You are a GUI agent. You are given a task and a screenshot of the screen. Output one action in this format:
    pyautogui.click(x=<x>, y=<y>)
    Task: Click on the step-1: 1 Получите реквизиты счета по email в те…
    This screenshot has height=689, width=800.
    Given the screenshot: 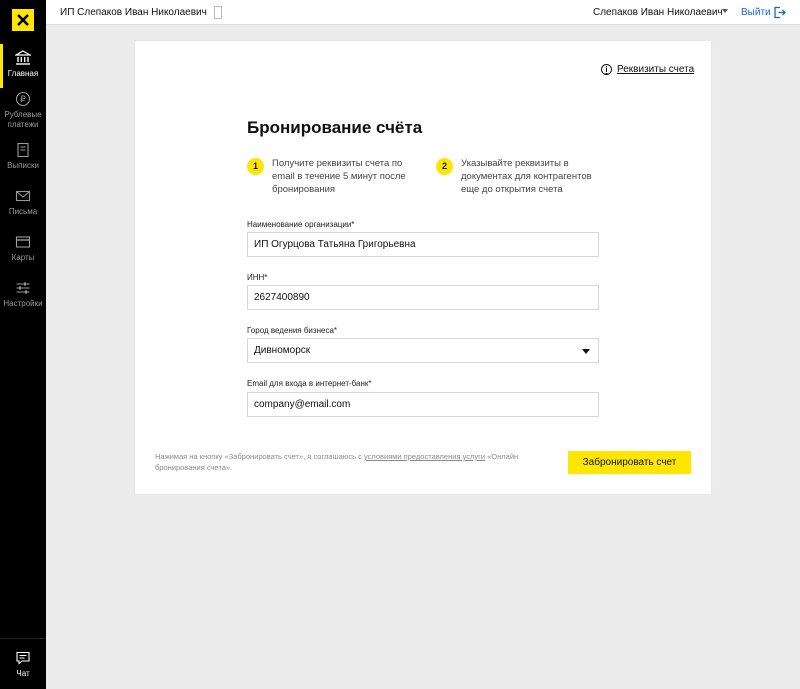 What is the action you would take?
    pyautogui.click(x=334, y=176)
    